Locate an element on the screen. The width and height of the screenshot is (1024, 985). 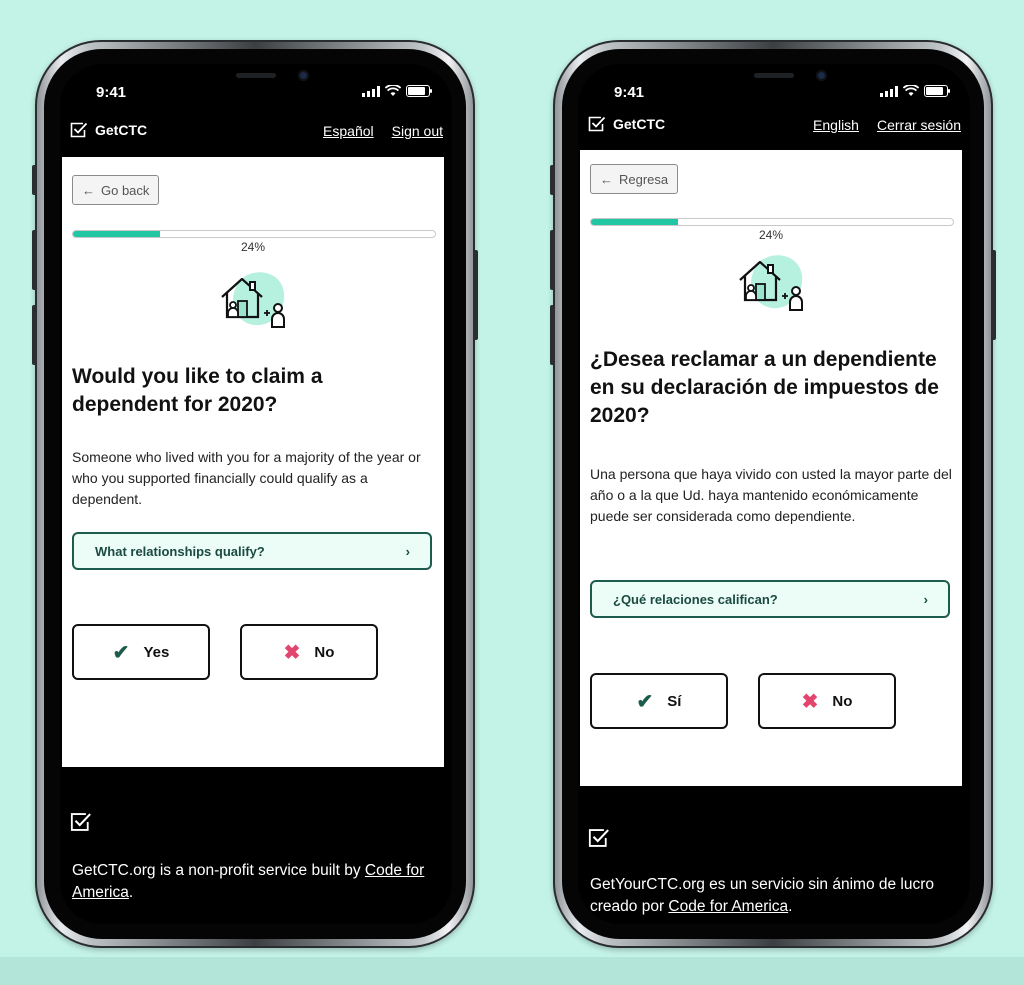
app-header: GetCTC Español Sign out is located at coordinates (256, 133).